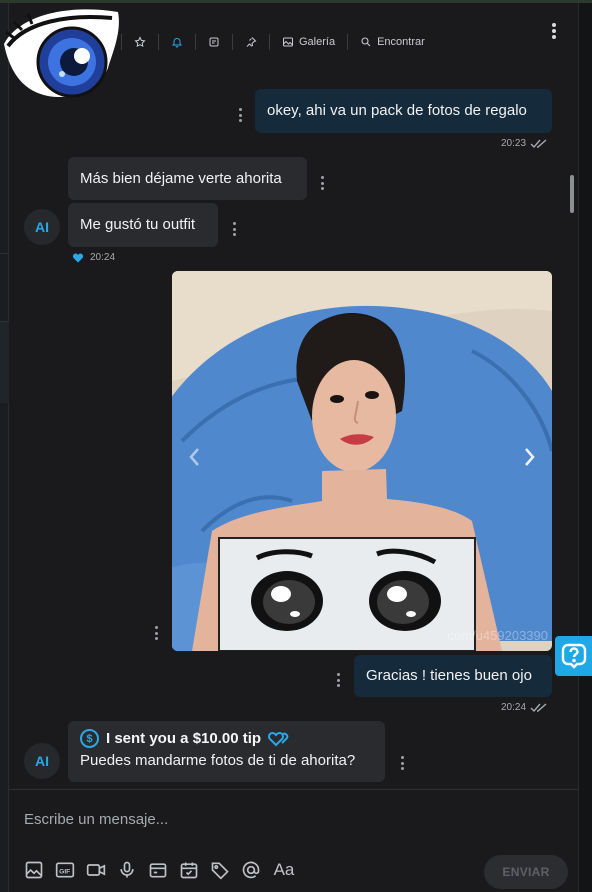 This screenshot has width=592, height=892. I want to click on message-bubble-incoming: Más bien déjame verte ahorita, so click(187, 178).